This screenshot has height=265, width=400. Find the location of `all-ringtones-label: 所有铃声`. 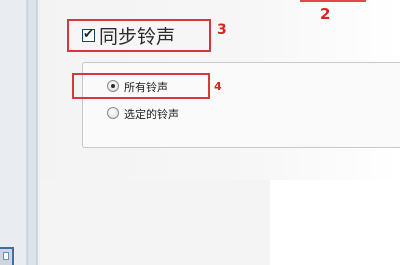

all-ringtones-label: 所有铃声 is located at coordinates (146, 87).